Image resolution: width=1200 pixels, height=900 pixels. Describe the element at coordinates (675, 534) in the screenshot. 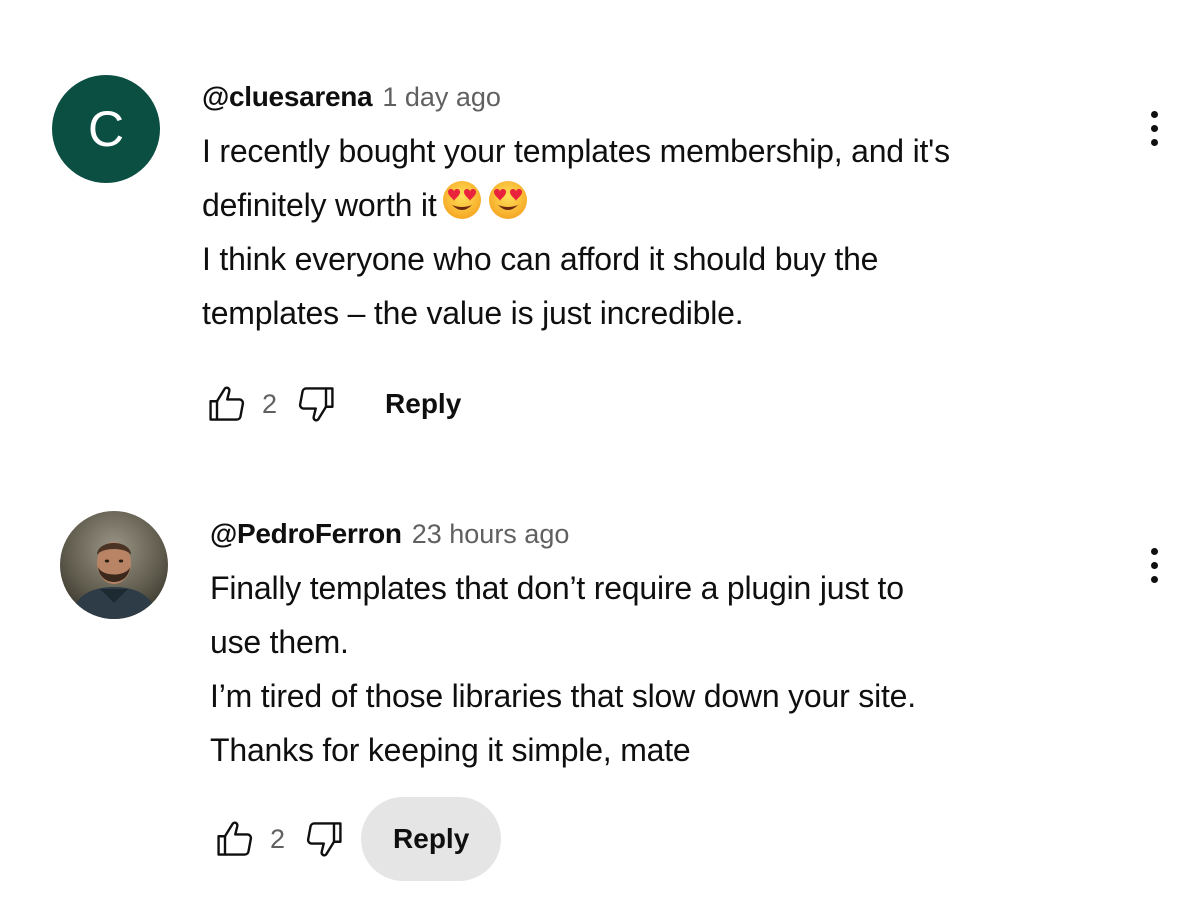

I see `comment-header: @PedroFerron 23 hours ago` at that location.